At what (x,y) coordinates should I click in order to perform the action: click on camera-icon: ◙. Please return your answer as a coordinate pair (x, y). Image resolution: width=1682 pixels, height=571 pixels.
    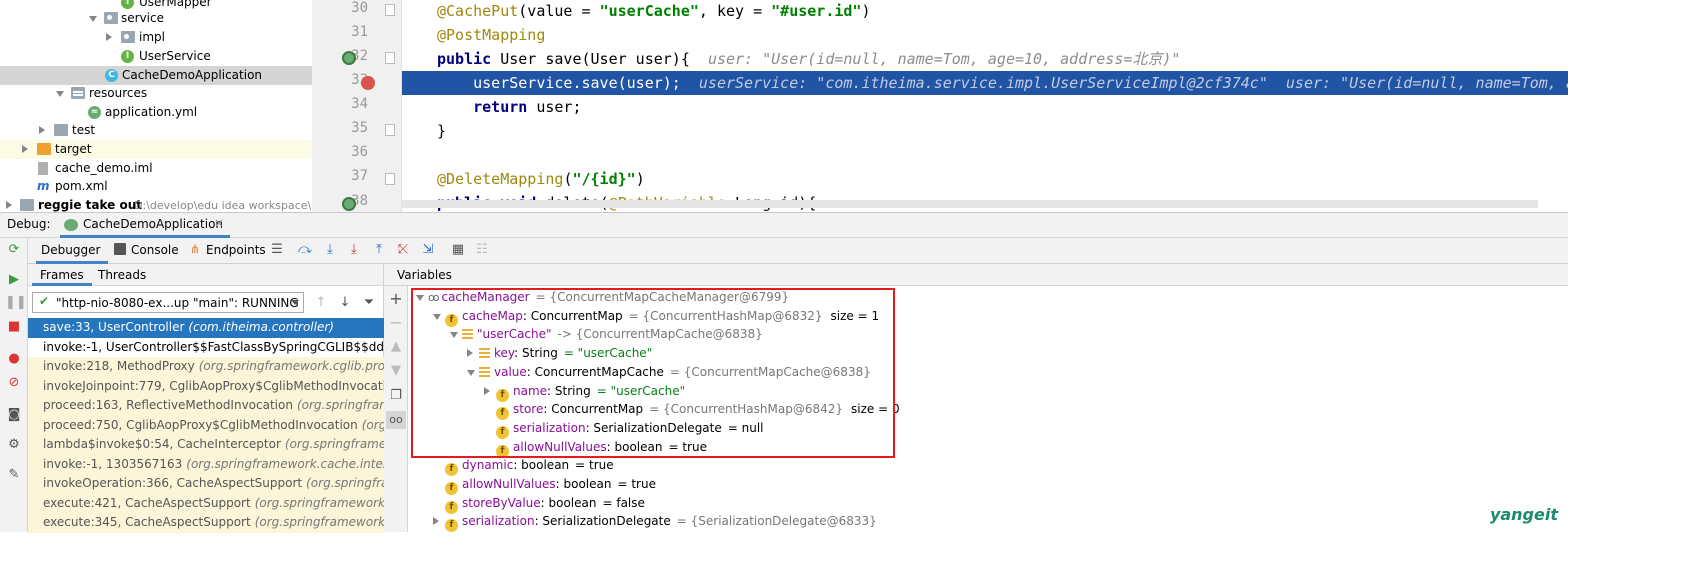
    Looking at the image, I should click on (14, 415).